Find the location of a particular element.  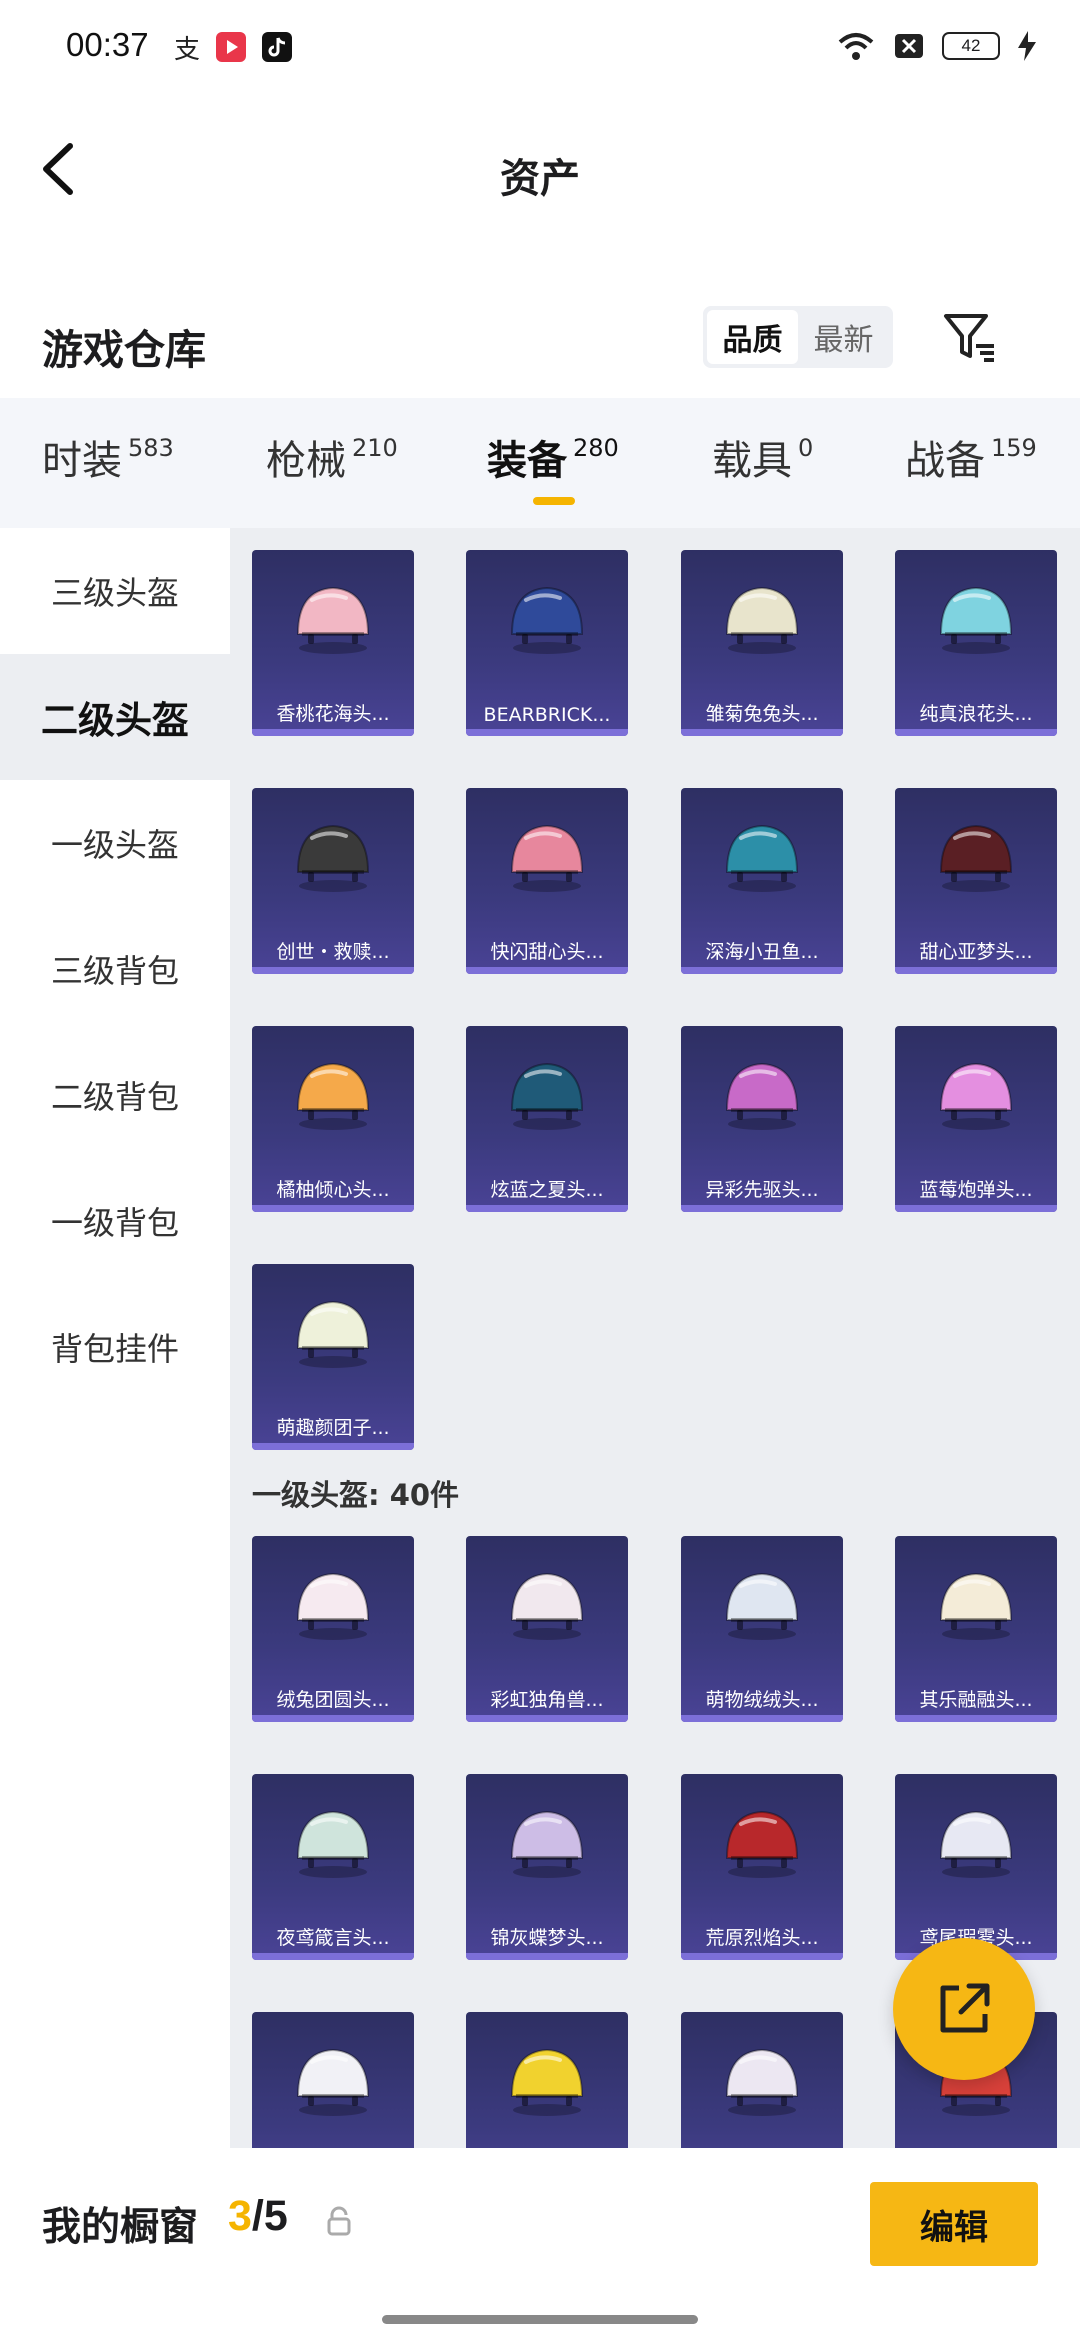

tab-count: 0 is located at coordinates (806, 448).